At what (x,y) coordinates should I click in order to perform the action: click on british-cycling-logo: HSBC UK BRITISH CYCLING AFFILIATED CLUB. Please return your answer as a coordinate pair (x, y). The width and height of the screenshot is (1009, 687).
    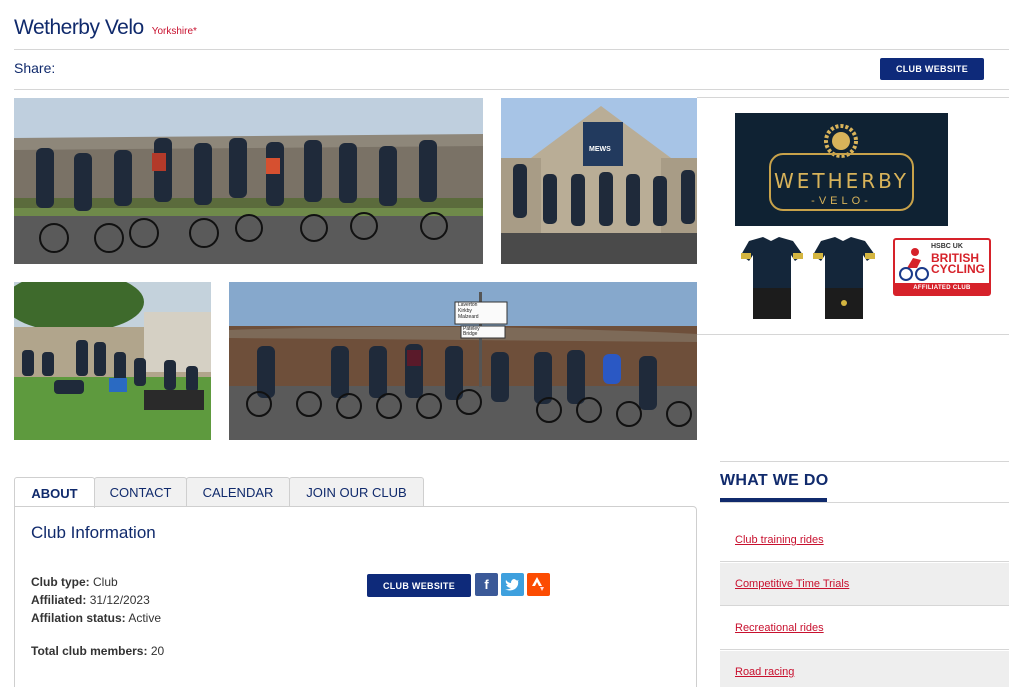
    Looking at the image, I should click on (942, 267).